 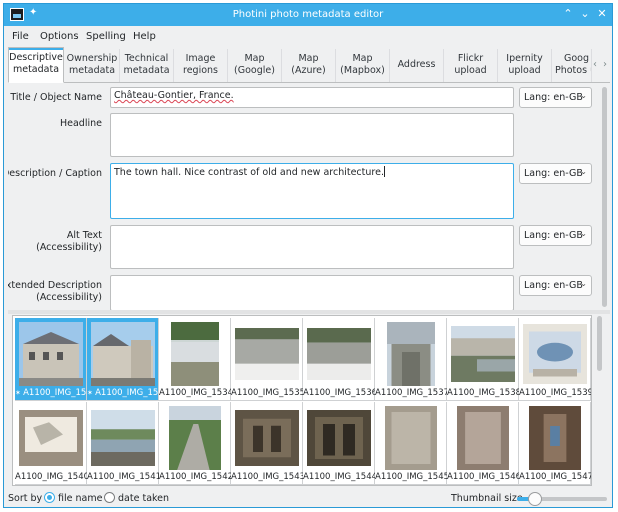 I want to click on thumbnail-item: ✶ A1100_IMG_1533, so click(x=128, y=359).